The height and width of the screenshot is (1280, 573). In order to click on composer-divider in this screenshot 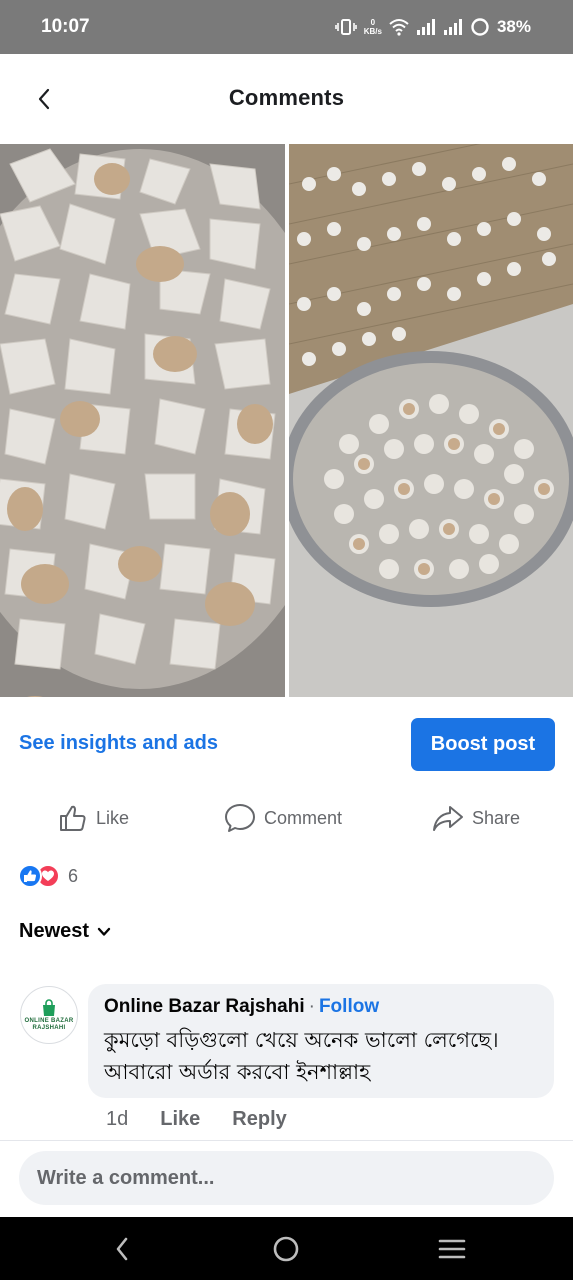, I will do `click(286, 1140)`.